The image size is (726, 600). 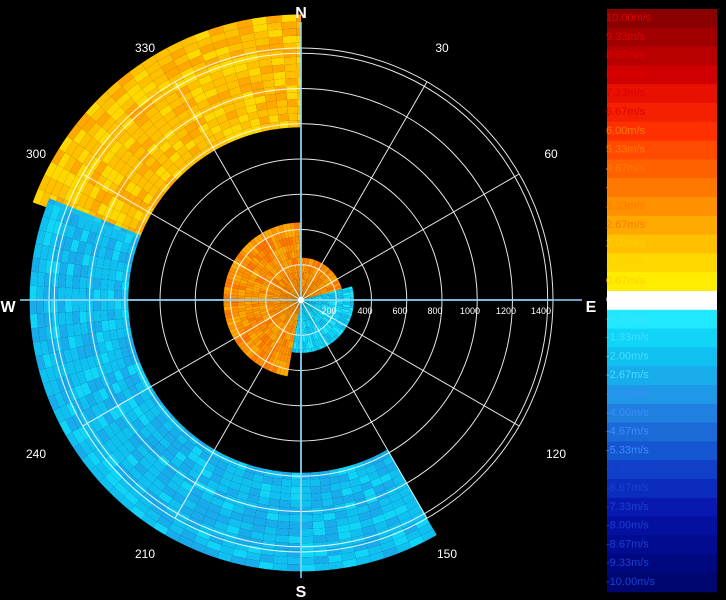 I want to click on colorbar-label: 8.00m/s, so click(x=626, y=74).